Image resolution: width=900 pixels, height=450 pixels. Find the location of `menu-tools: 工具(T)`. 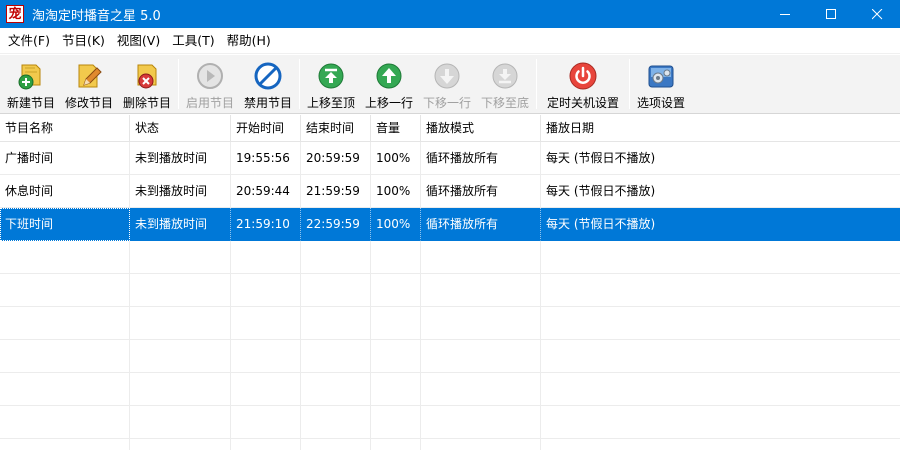

menu-tools: 工具(T) is located at coordinates (193, 41).